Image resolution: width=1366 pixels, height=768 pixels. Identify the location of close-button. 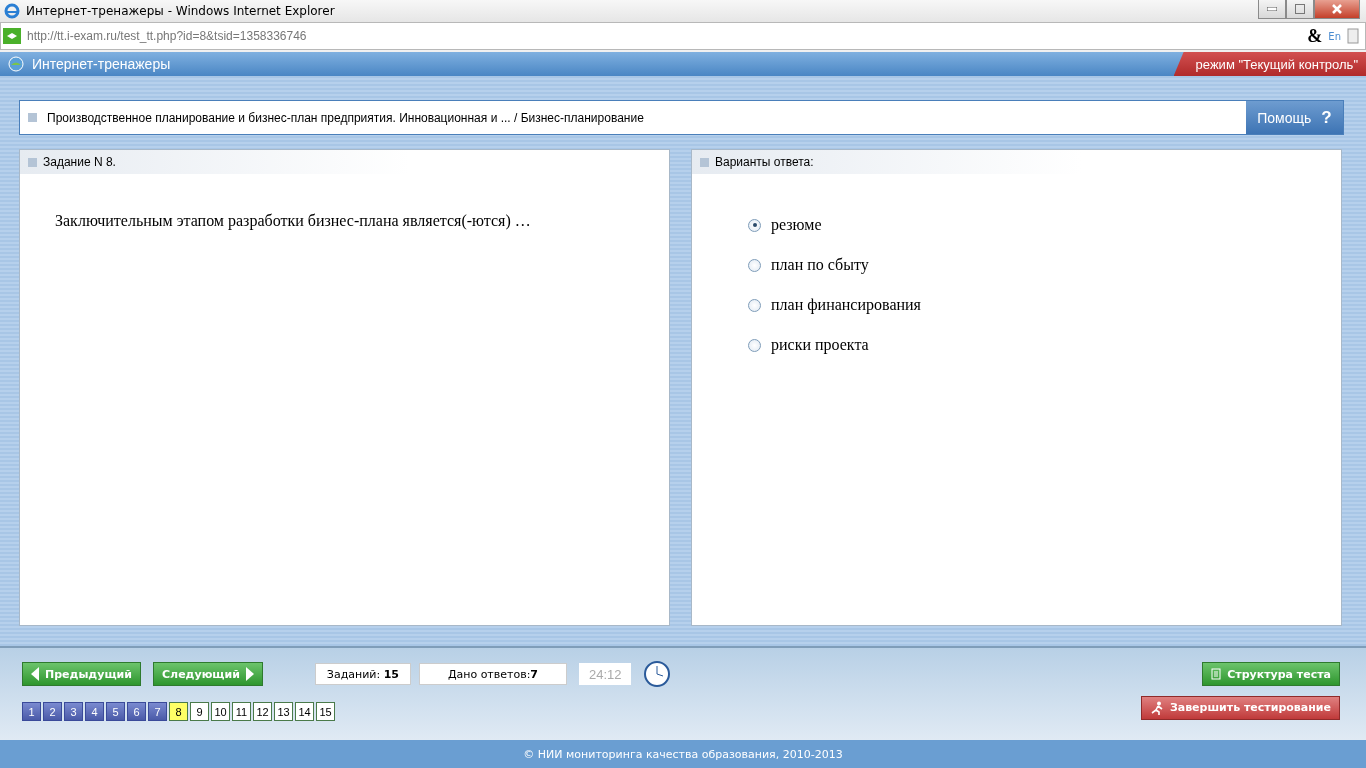
(1337, 9).